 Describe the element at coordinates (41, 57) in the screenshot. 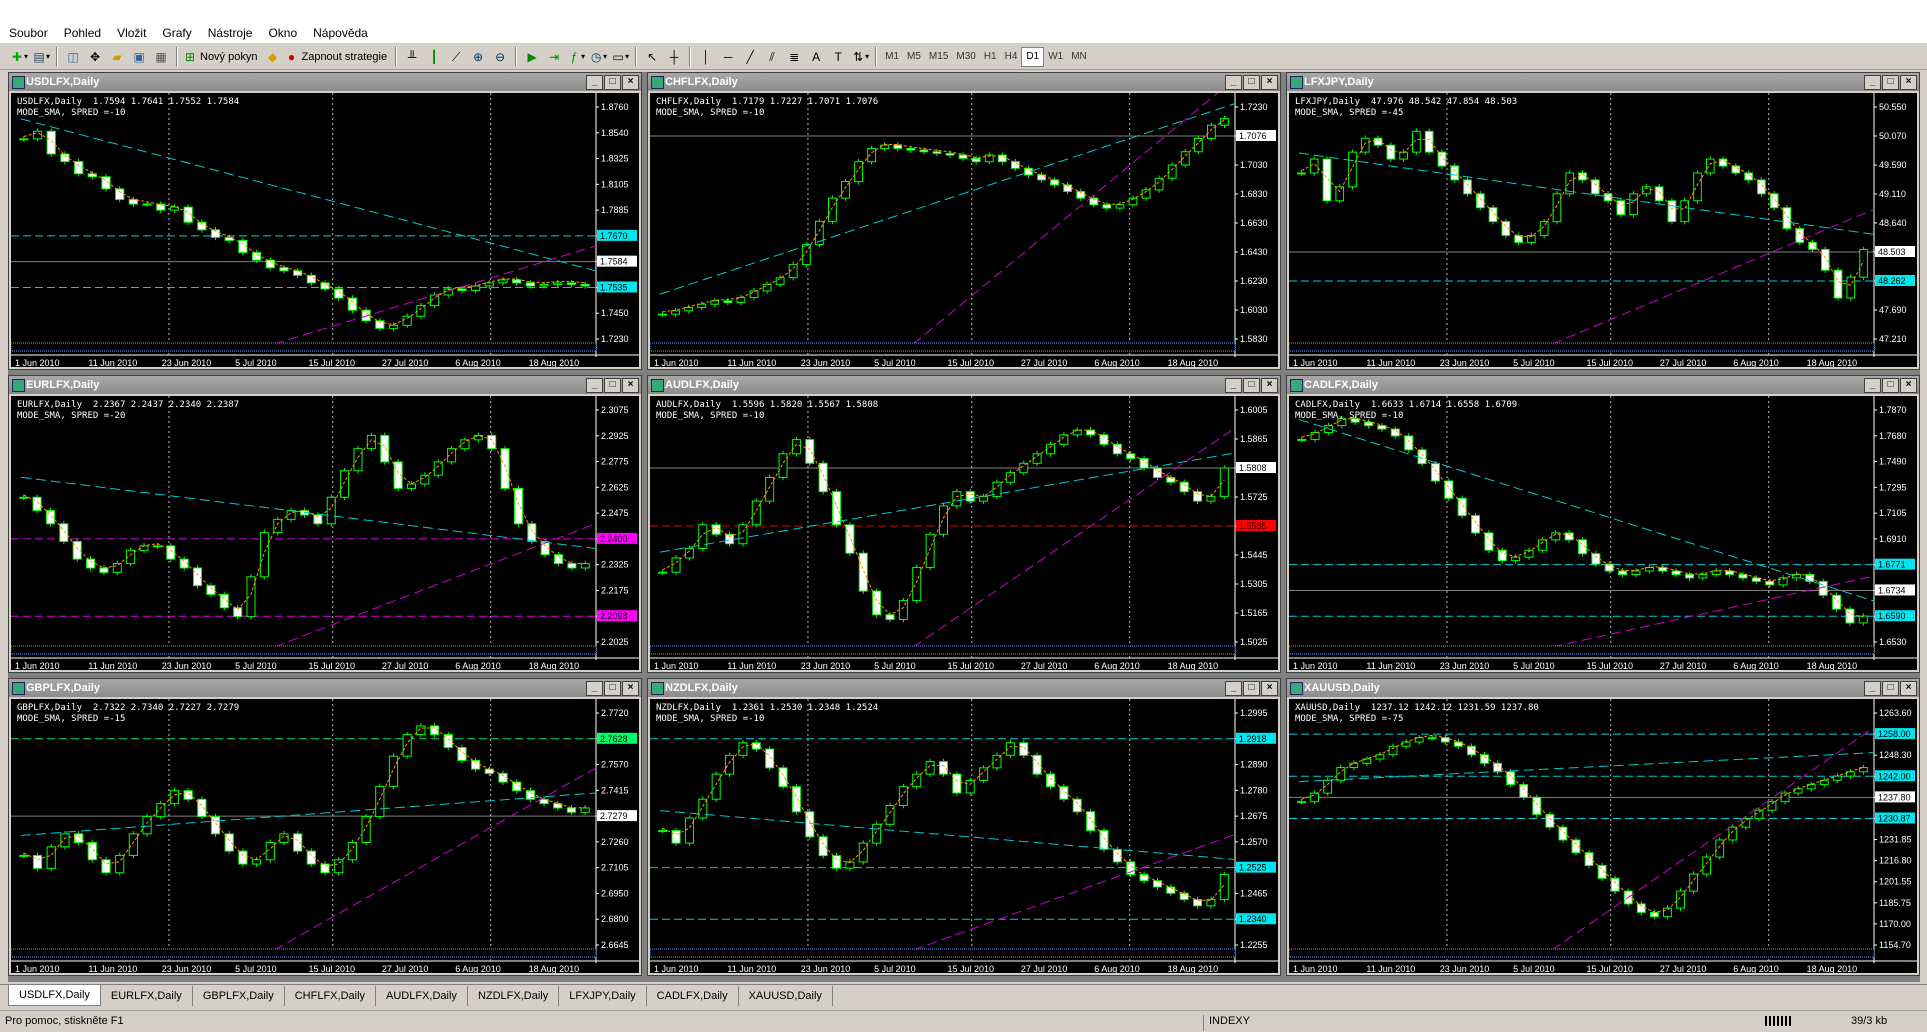

I see `profiles-button: ▤ ▾` at that location.